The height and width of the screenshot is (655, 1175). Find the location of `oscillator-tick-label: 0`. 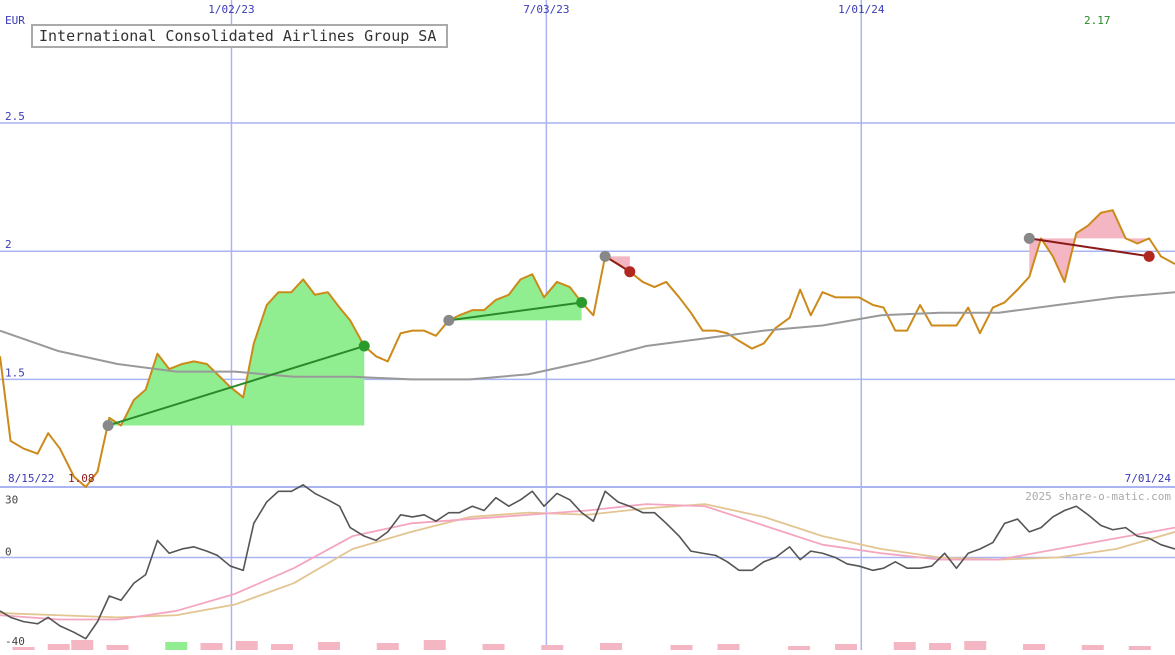

oscillator-tick-label: 0 is located at coordinates (8, 552).